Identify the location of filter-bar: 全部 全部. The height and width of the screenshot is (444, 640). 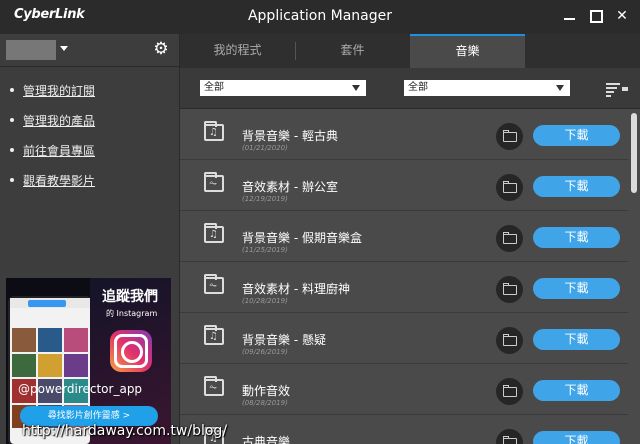
(410, 88).